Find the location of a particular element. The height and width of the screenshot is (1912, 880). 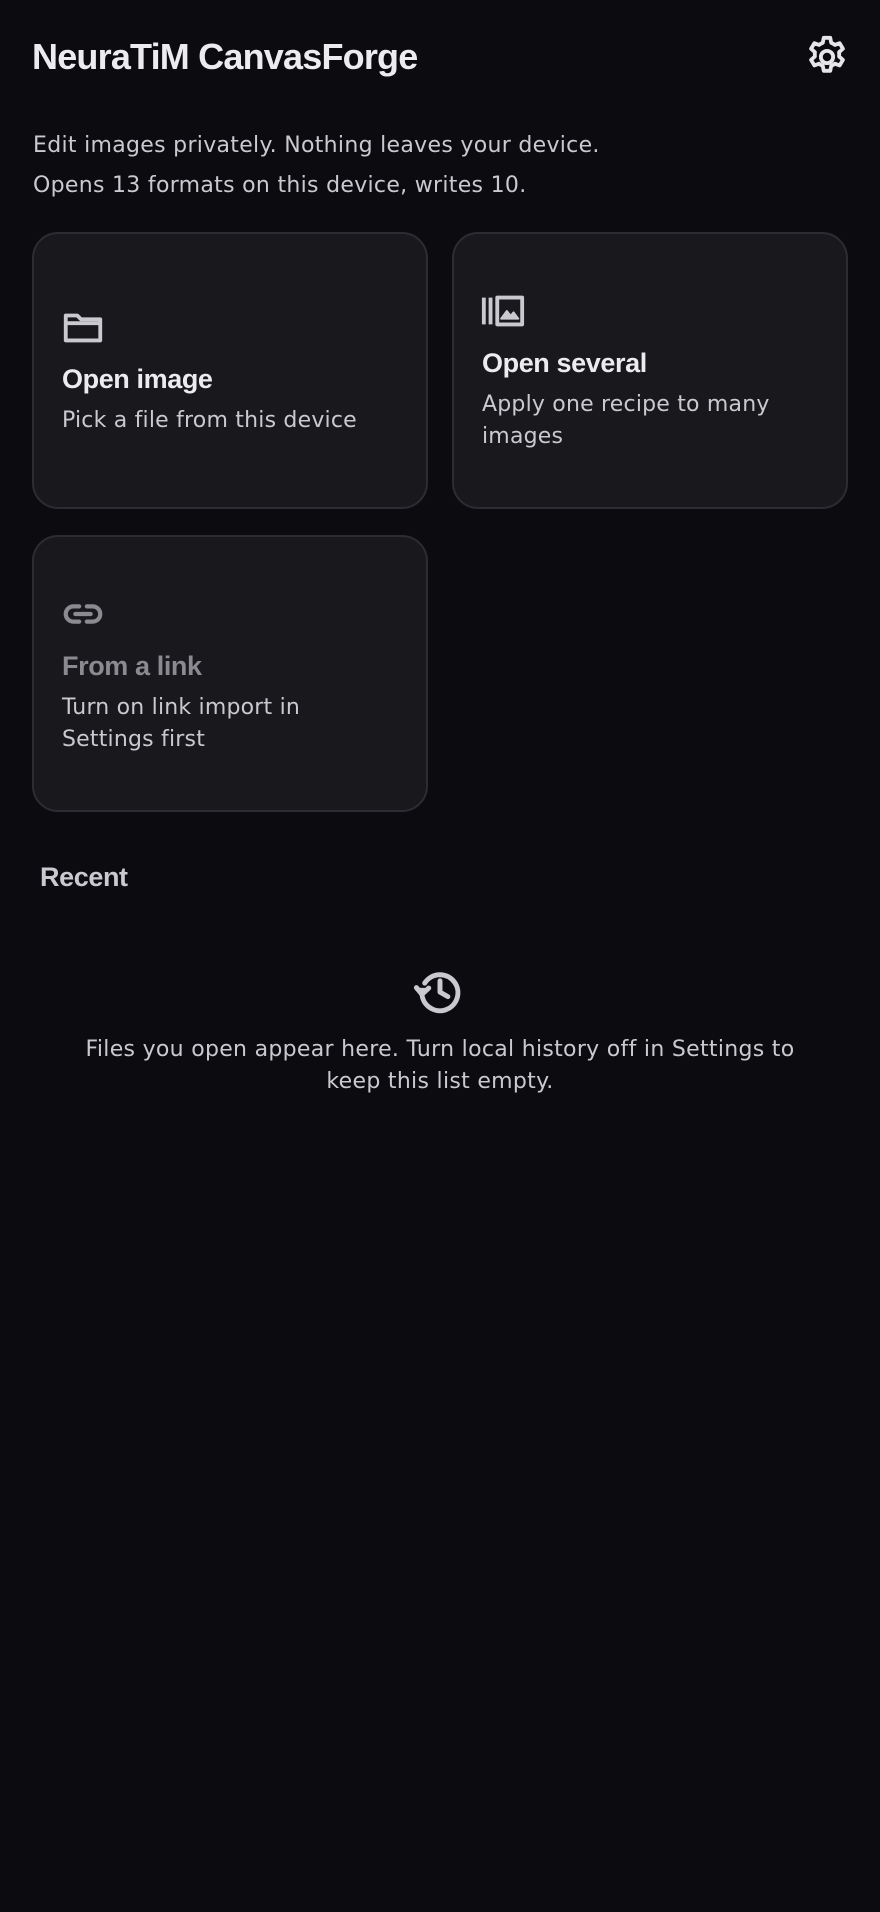

recent-heading: Recent is located at coordinates (84, 877).